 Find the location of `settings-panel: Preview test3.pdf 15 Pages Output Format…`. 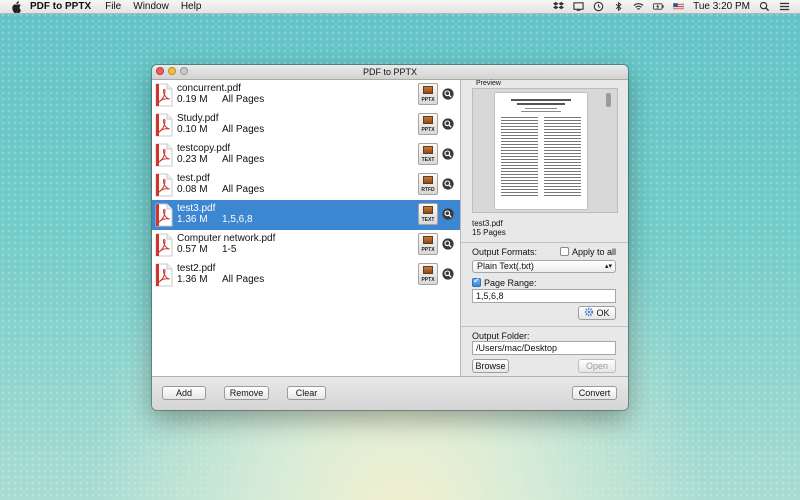

settings-panel: Preview test3.pdf 15 Pages Output Format… is located at coordinates (544, 228).